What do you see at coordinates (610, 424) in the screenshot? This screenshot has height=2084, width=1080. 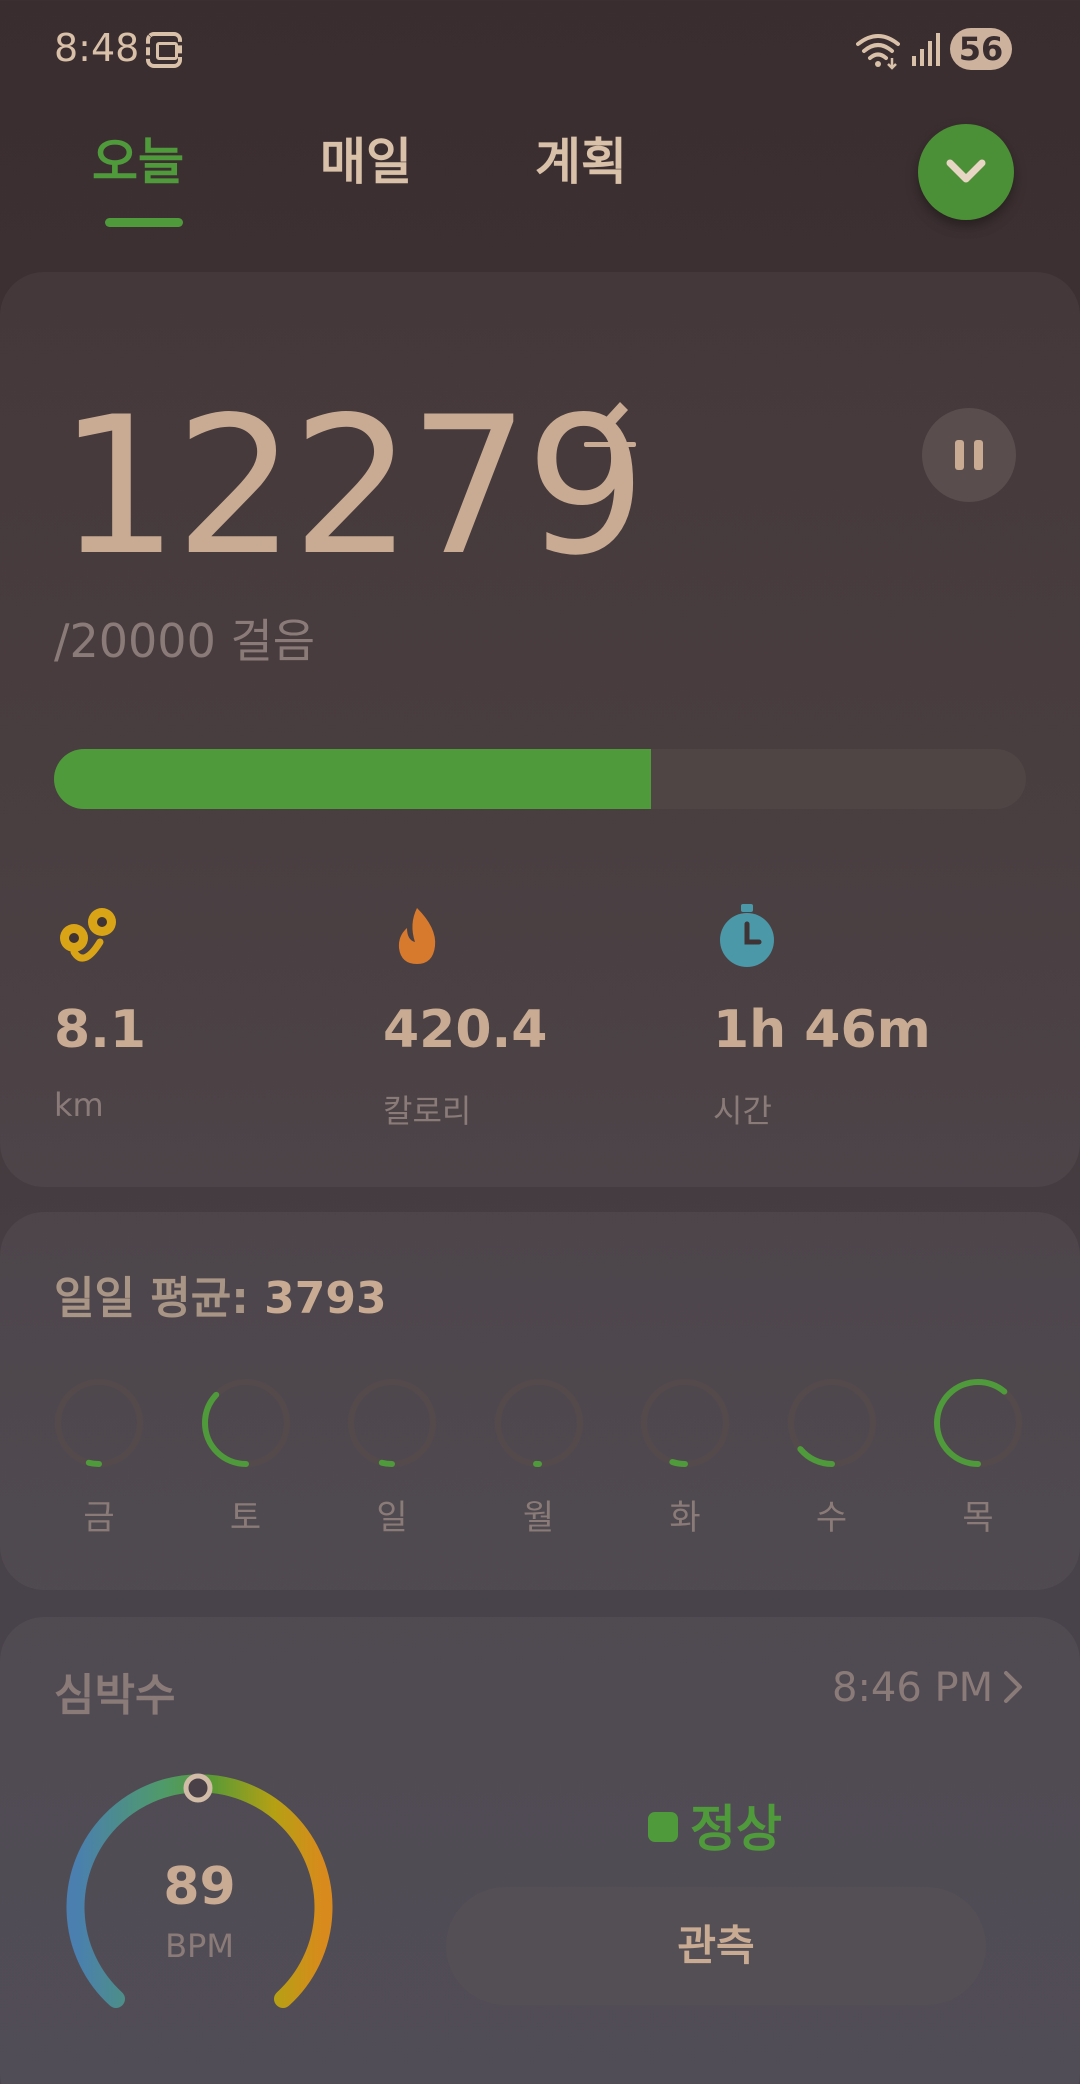 I see `edit-icon` at bounding box center [610, 424].